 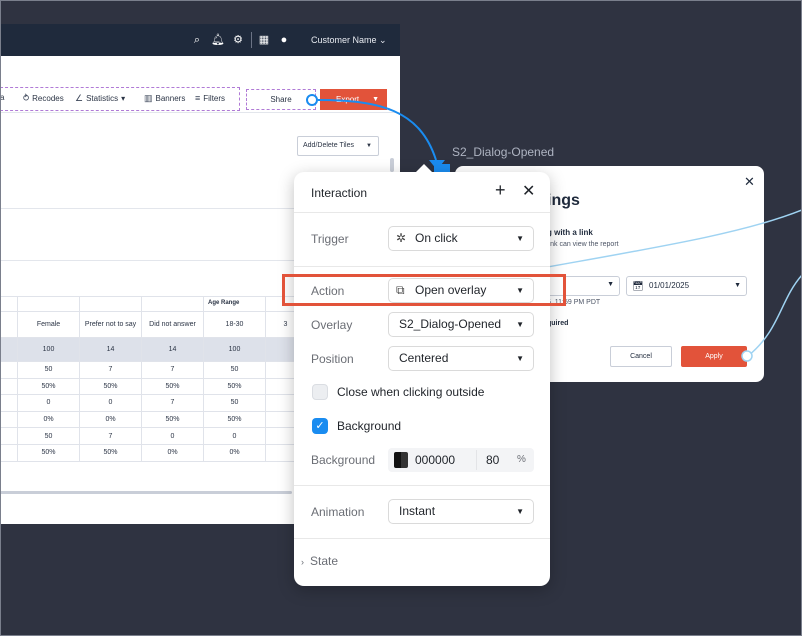 What do you see at coordinates (153, 452) in the screenshot?
I see `table-row: 50% 50% 0% 0%` at bounding box center [153, 452].